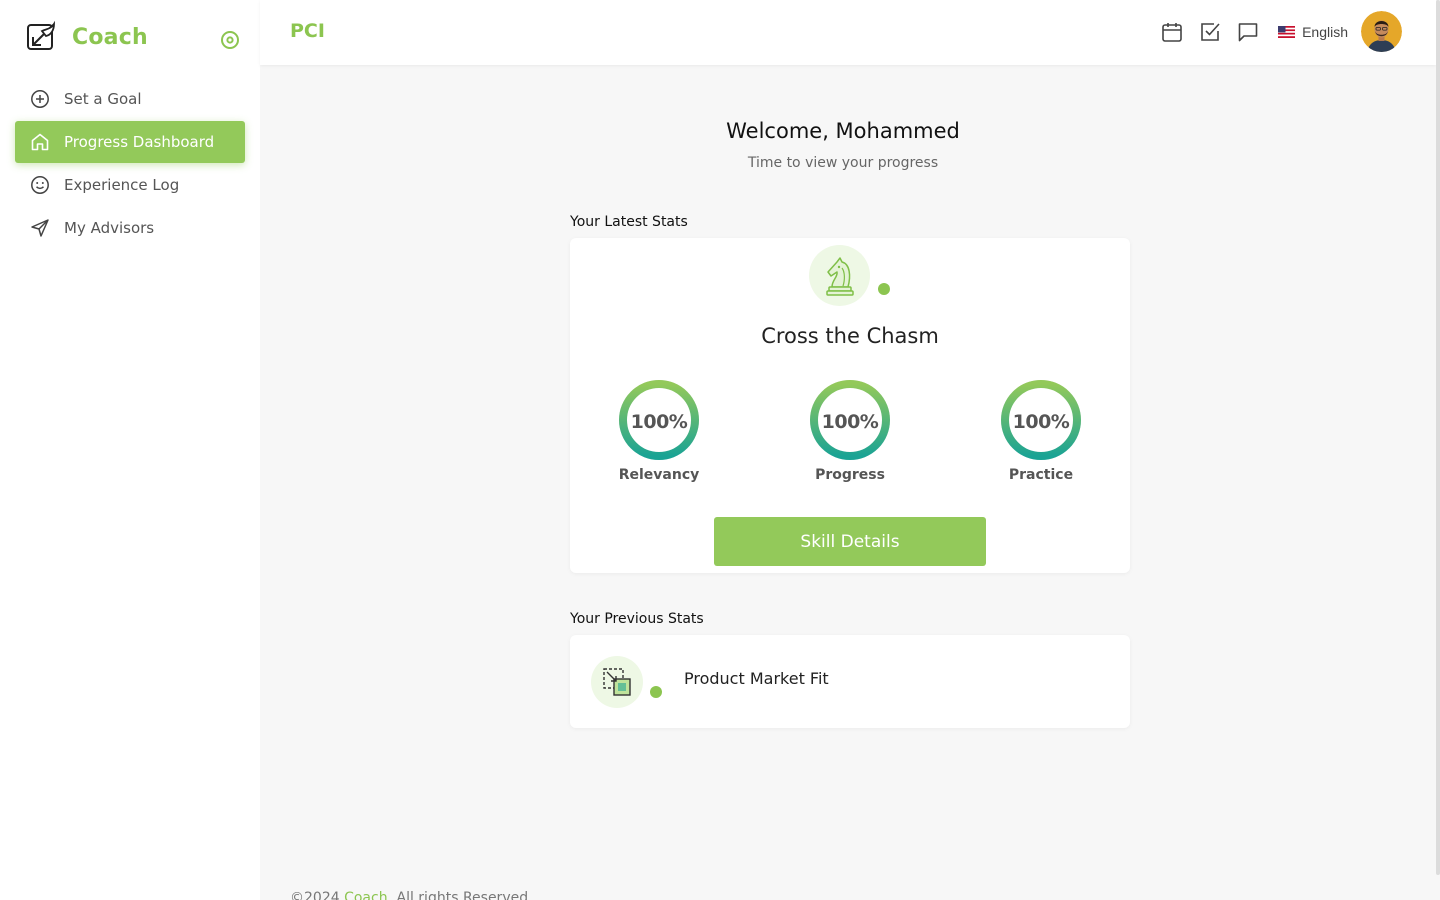 Image resolution: width=1440 pixels, height=900 pixels. What do you see at coordinates (1248, 32) in the screenshot?
I see `chat-icon` at bounding box center [1248, 32].